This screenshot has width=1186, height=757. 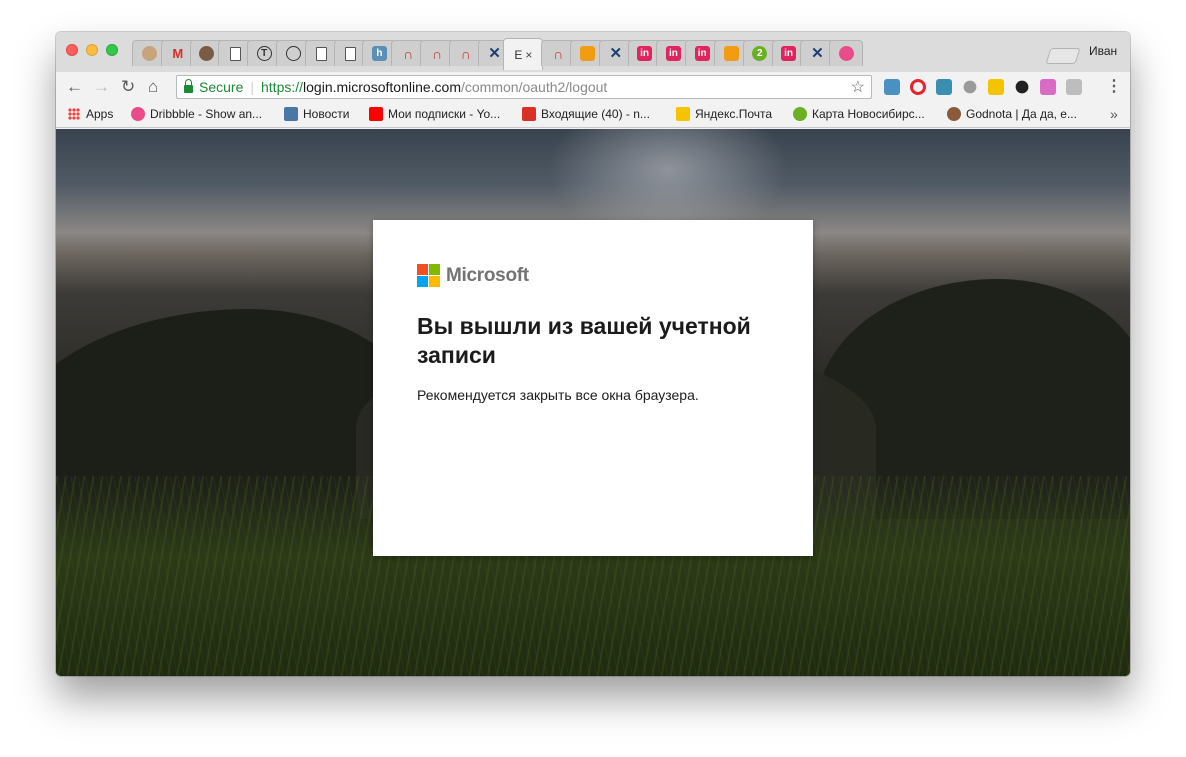 I want to click on url-host: login.microsoftonline.com, so click(x=382, y=87).